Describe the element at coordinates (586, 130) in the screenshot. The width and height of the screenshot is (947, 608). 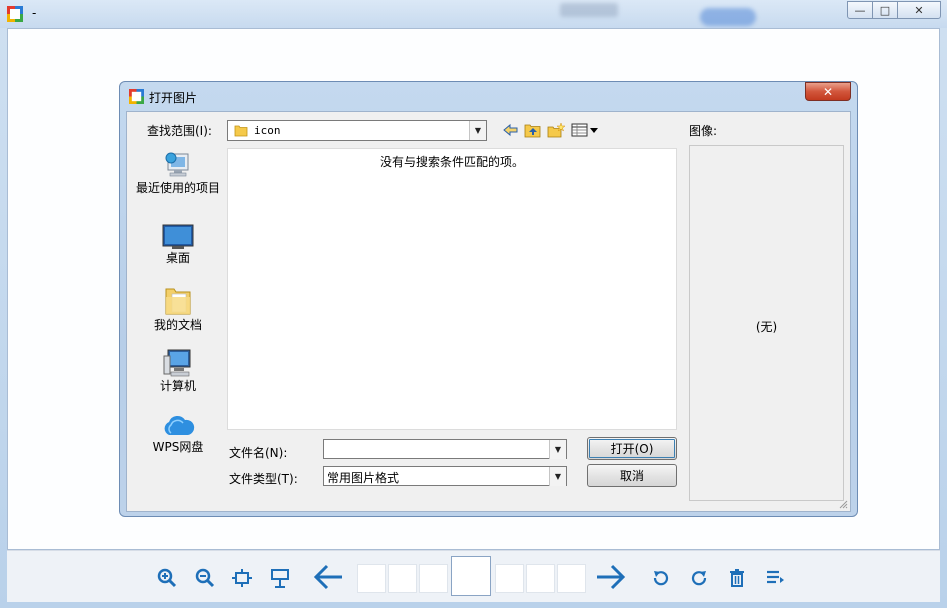
I see `view-menu-icon` at that location.